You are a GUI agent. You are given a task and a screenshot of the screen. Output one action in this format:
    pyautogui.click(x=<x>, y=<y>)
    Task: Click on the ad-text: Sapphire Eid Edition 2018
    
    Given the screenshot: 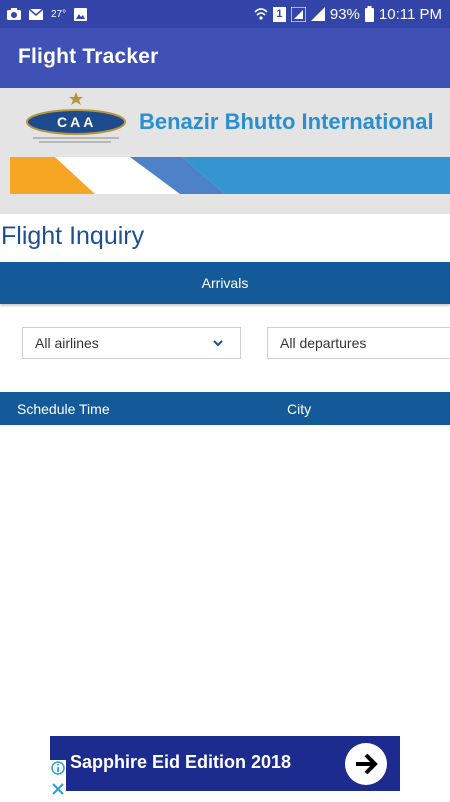 What is the action you would take?
    pyautogui.click(x=181, y=762)
    